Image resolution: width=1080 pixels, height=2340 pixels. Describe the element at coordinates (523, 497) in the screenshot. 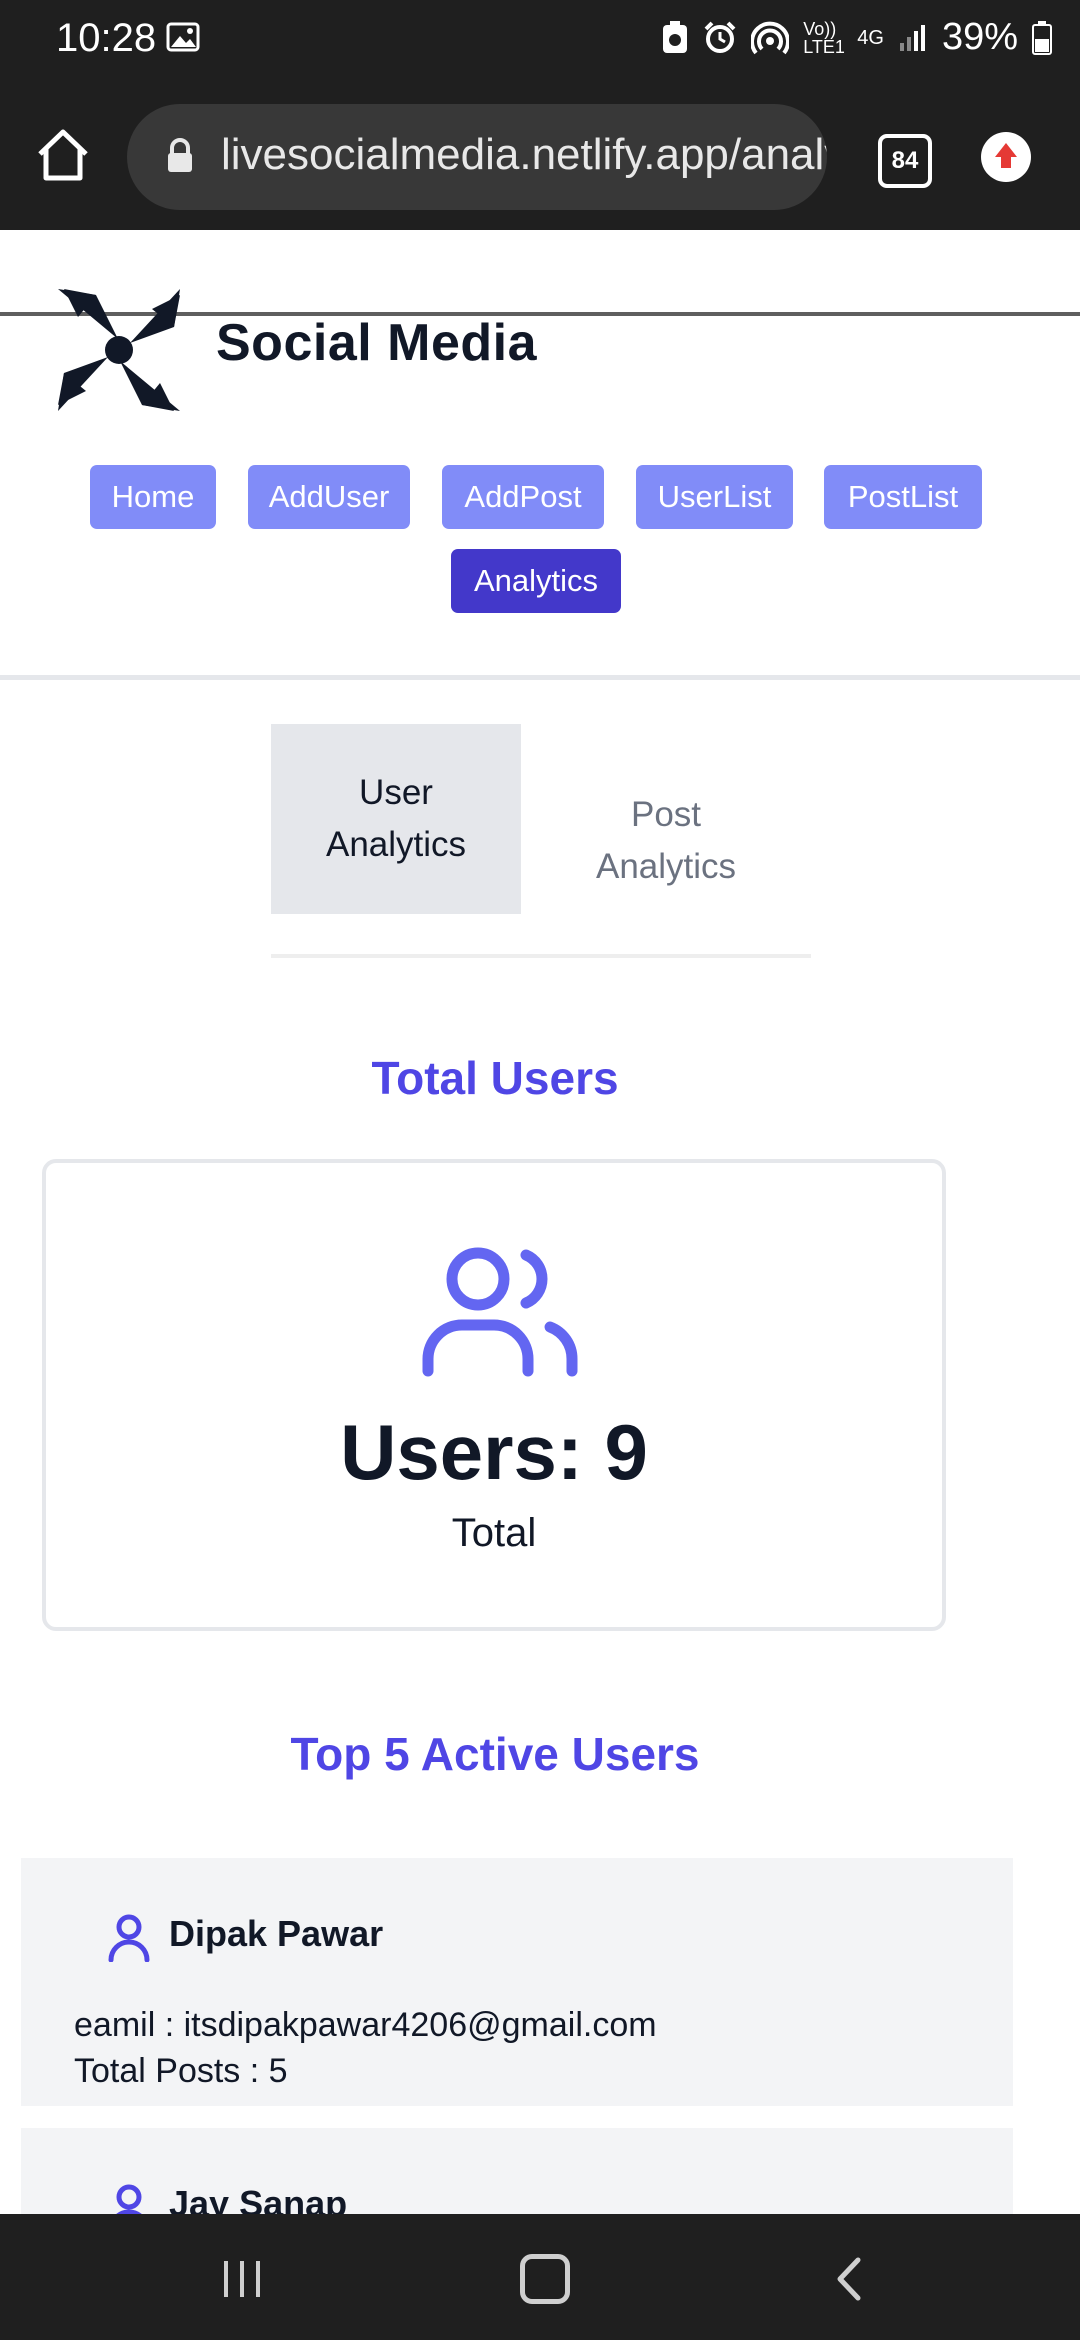

I see `nav-add-post-button: AddPost` at that location.